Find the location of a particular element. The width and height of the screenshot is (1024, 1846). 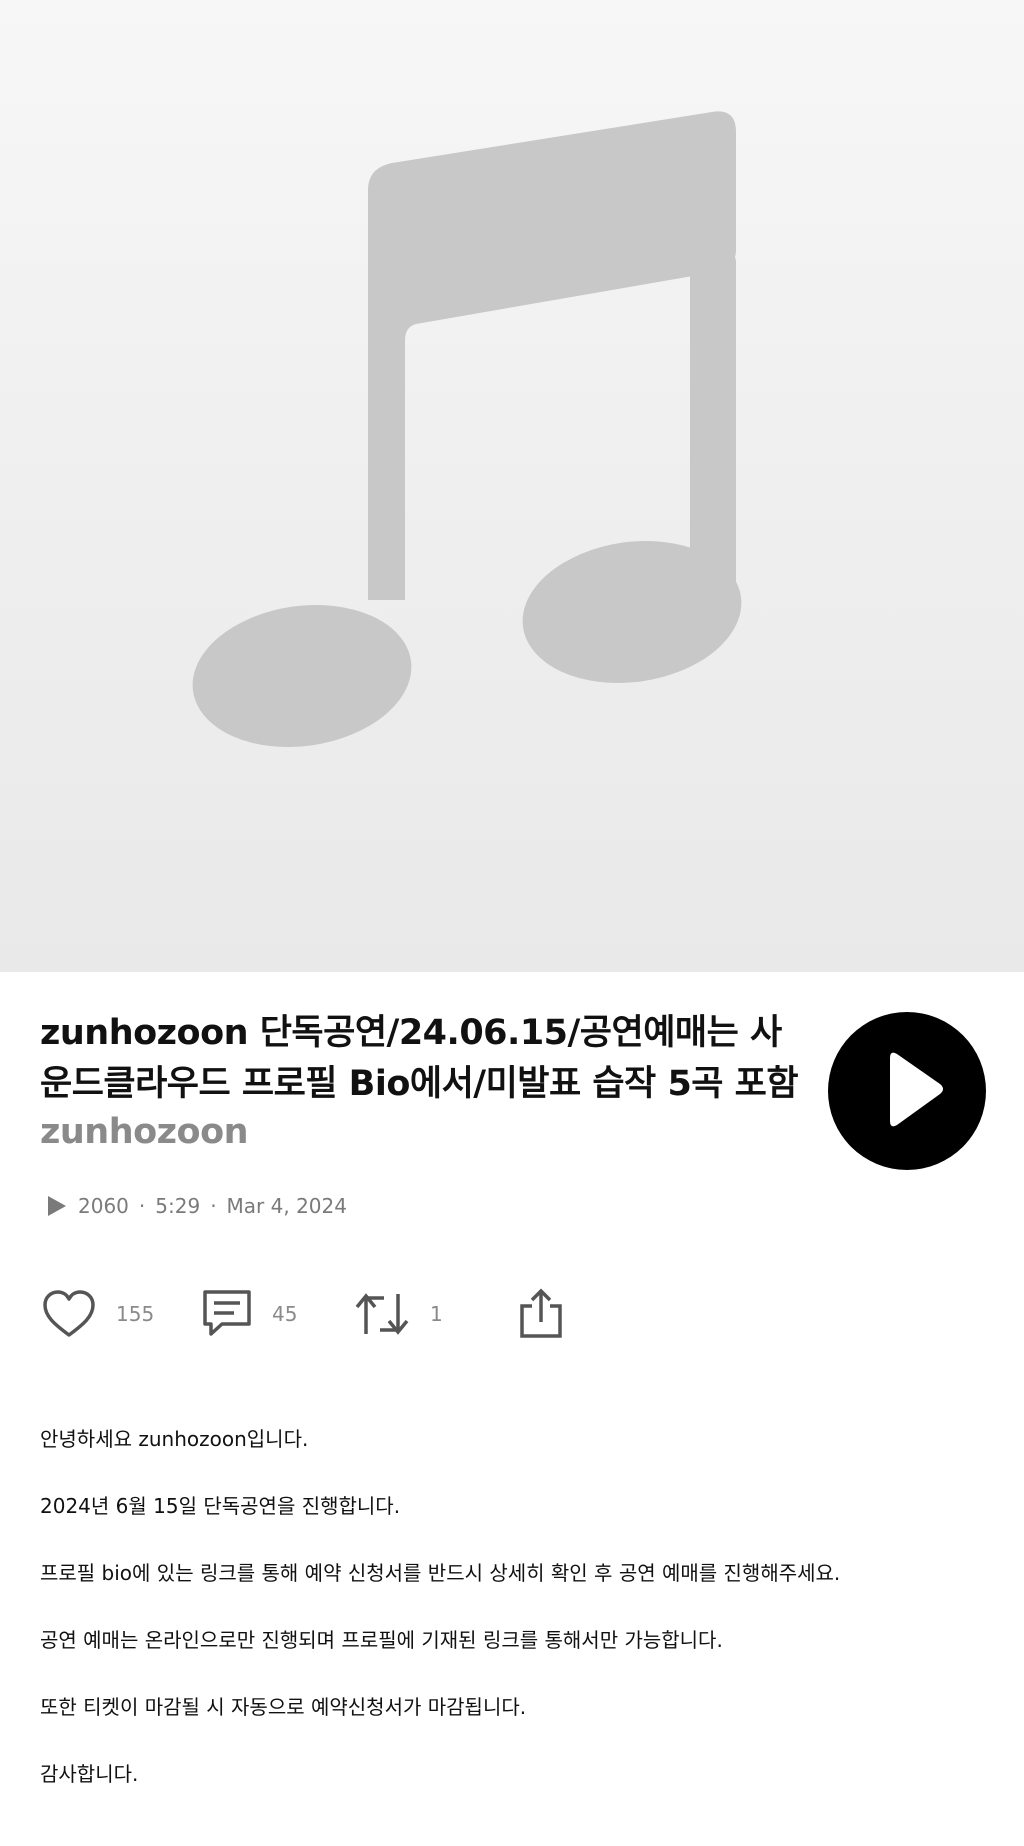

share-button is located at coordinates (541, 1314).